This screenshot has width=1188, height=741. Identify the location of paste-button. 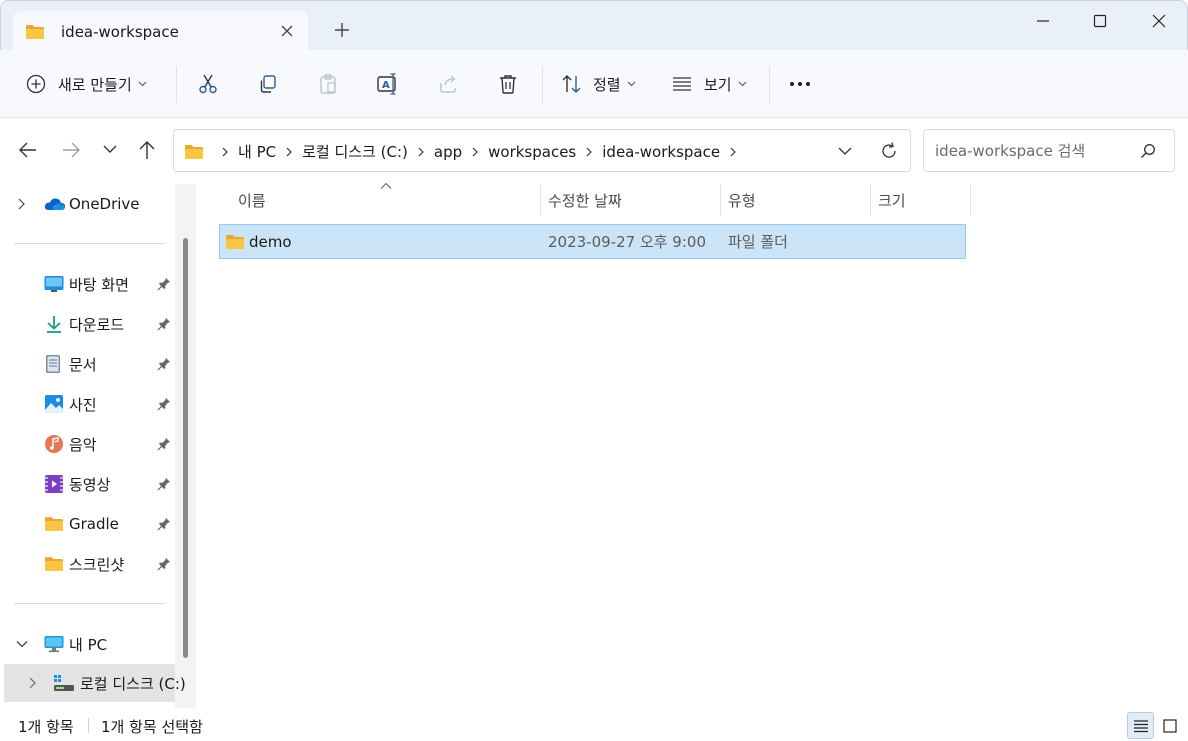
(328, 84).